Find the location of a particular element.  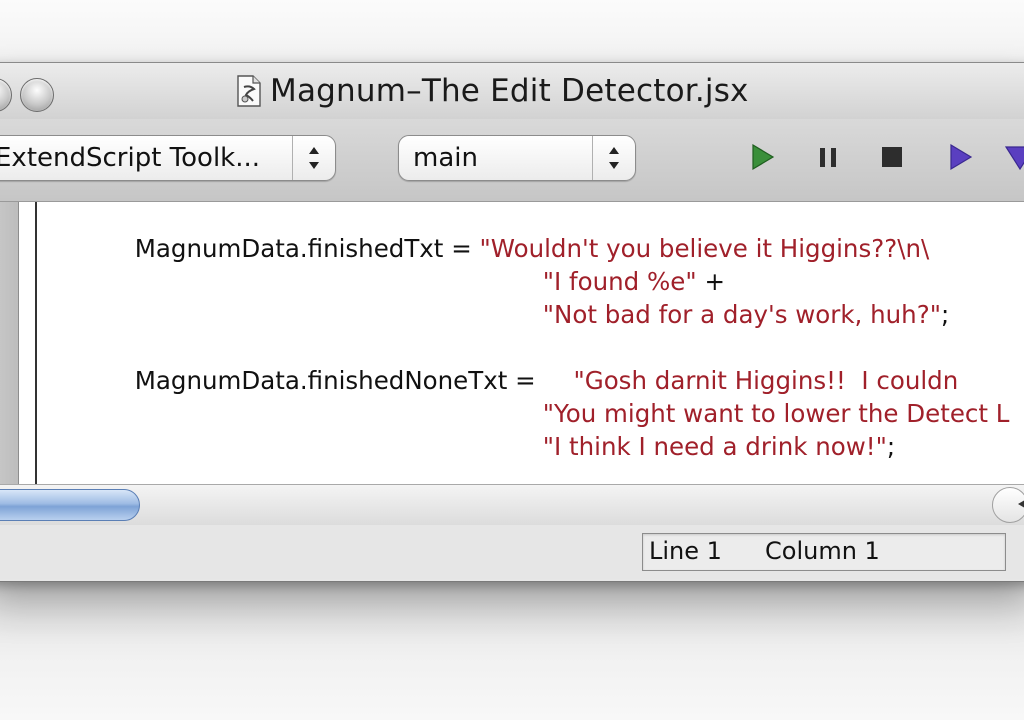

code-line-6: "I think I need a drink now!"; is located at coordinates (719, 446).